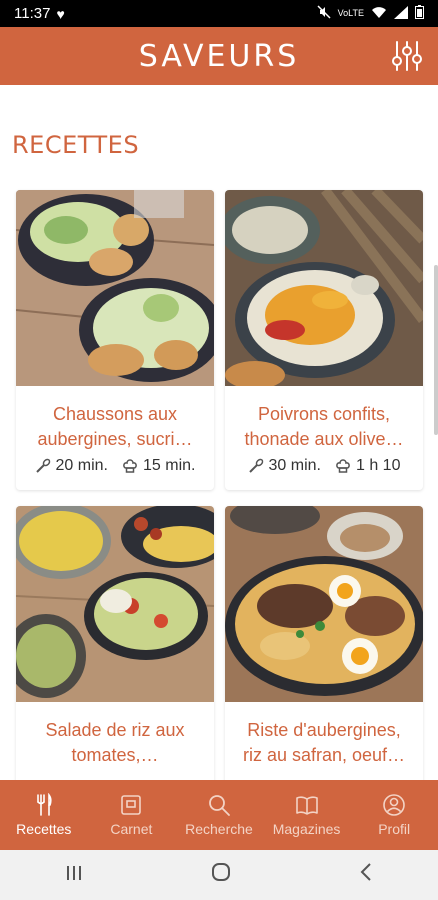 The height and width of the screenshot is (900, 438). Describe the element at coordinates (71, 466) in the screenshot. I see `prep-time: 20 min.` at that location.